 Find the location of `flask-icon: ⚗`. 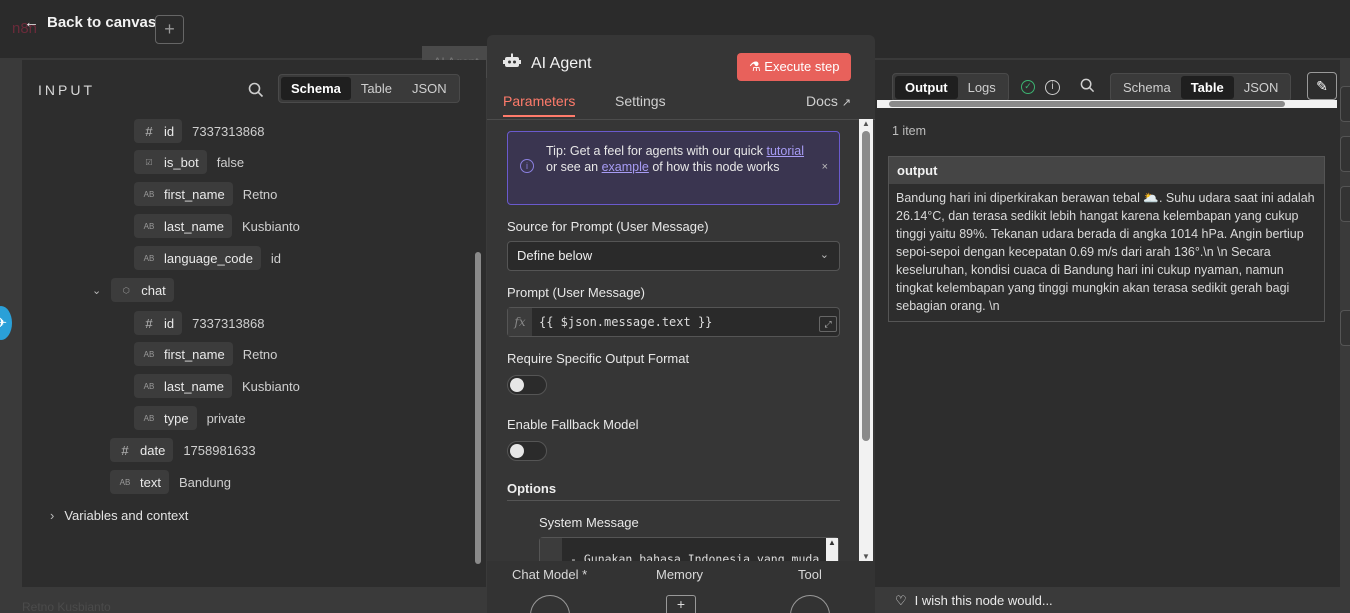

flask-icon: ⚗ is located at coordinates (755, 66).